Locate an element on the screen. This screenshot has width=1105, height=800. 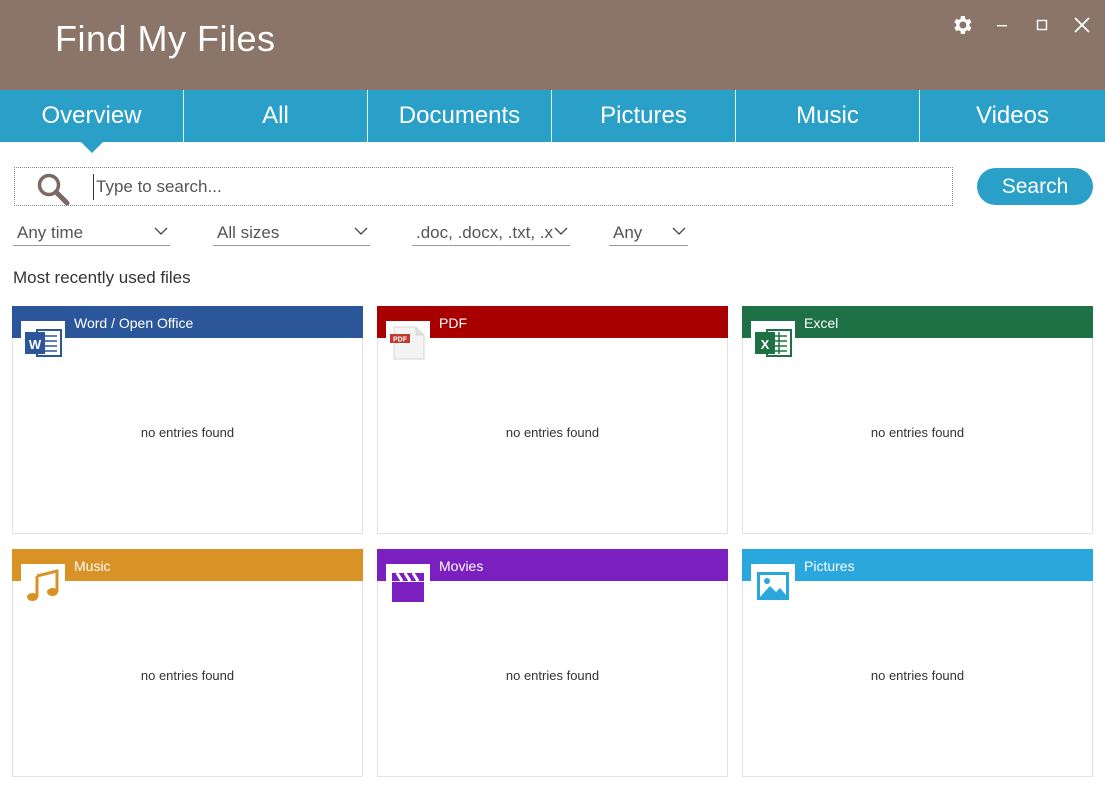
card-label: Word / Open Office is located at coordinates (134, 323).